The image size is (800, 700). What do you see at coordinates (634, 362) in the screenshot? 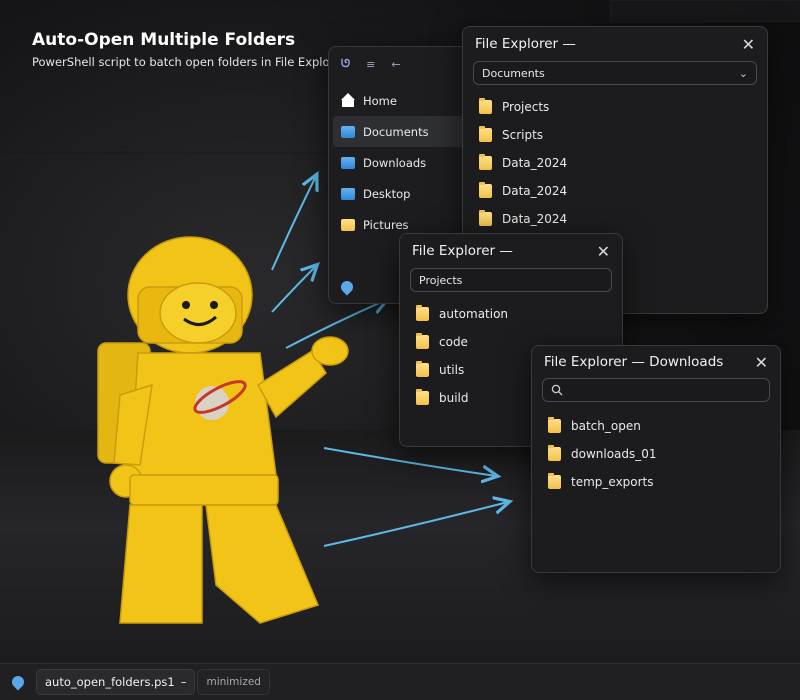
I see `window-title: File Explorer — Downloads` at bounding box center [634, 362].